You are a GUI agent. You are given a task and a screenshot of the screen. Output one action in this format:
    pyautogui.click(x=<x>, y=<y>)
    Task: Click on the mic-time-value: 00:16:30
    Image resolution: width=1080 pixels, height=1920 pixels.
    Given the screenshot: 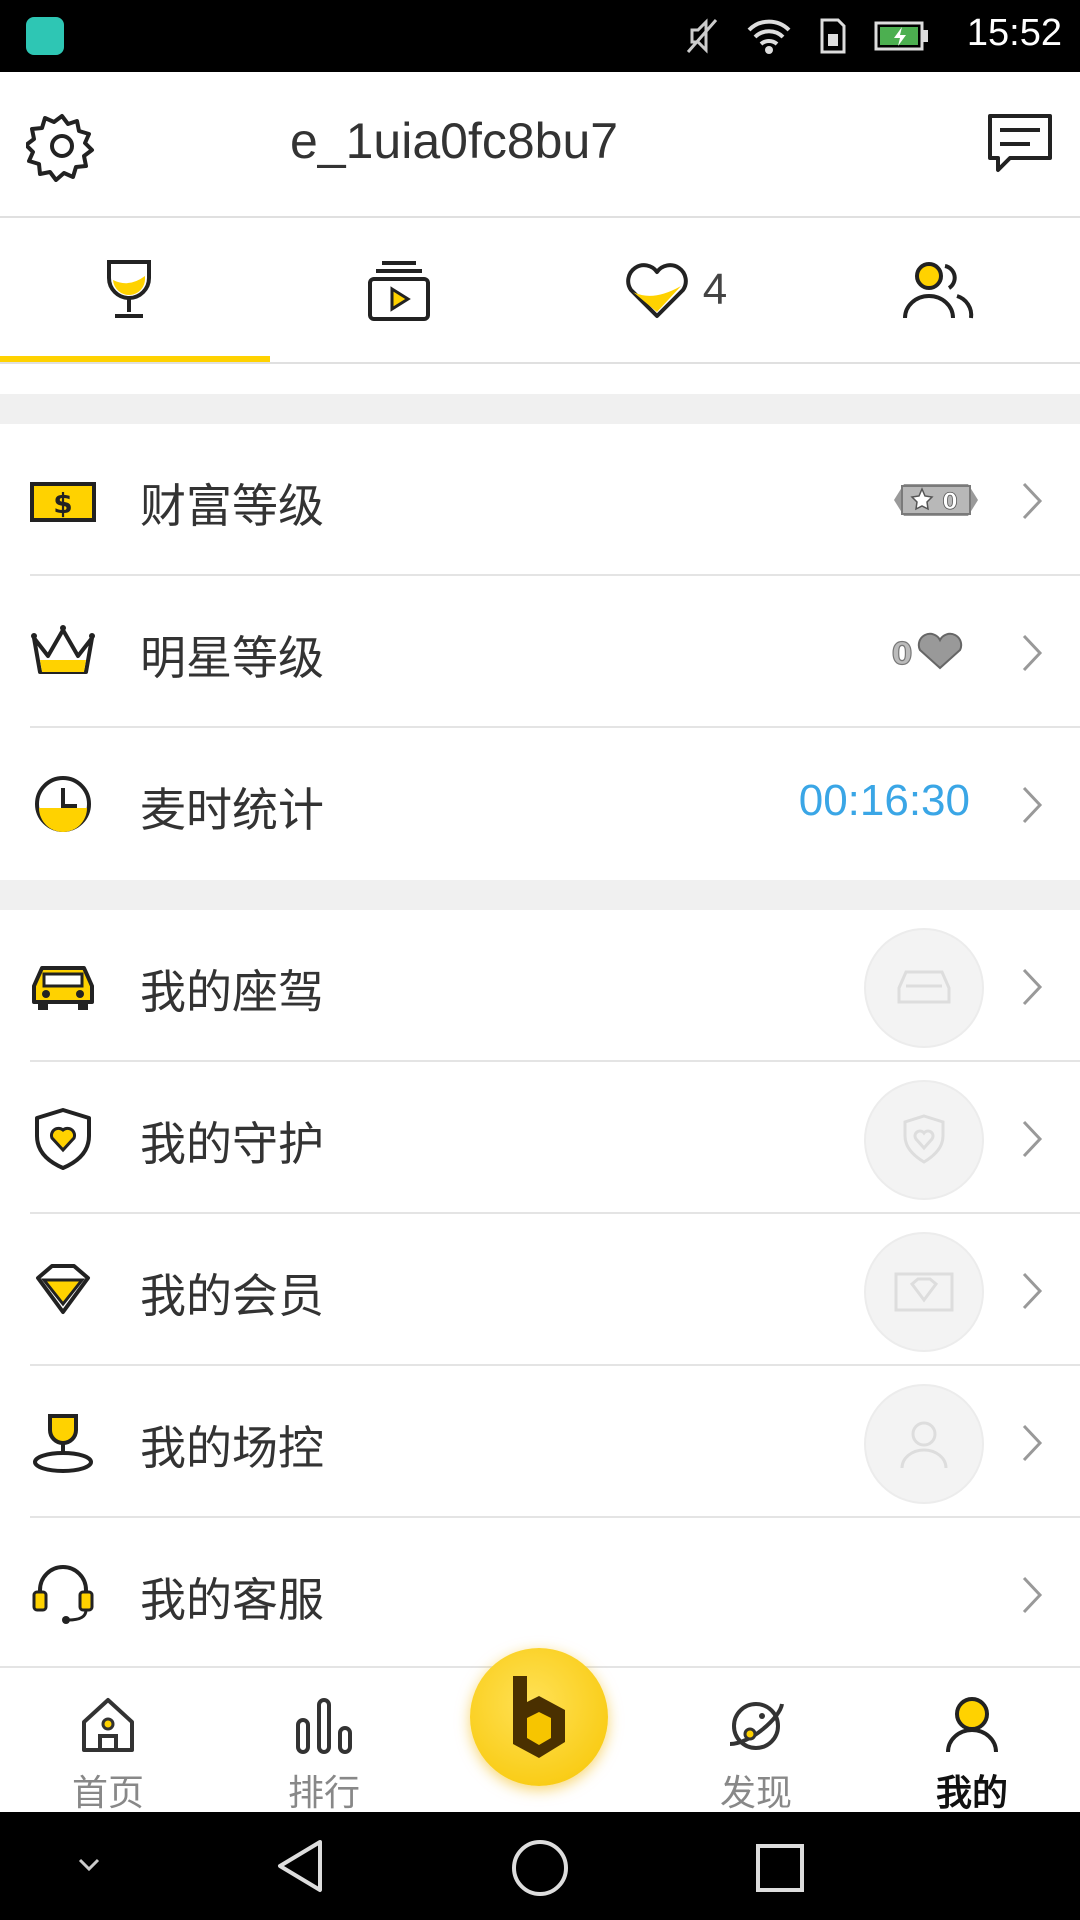 What is the action you would take?
    pyautogui.click(x=884, y=800)
    